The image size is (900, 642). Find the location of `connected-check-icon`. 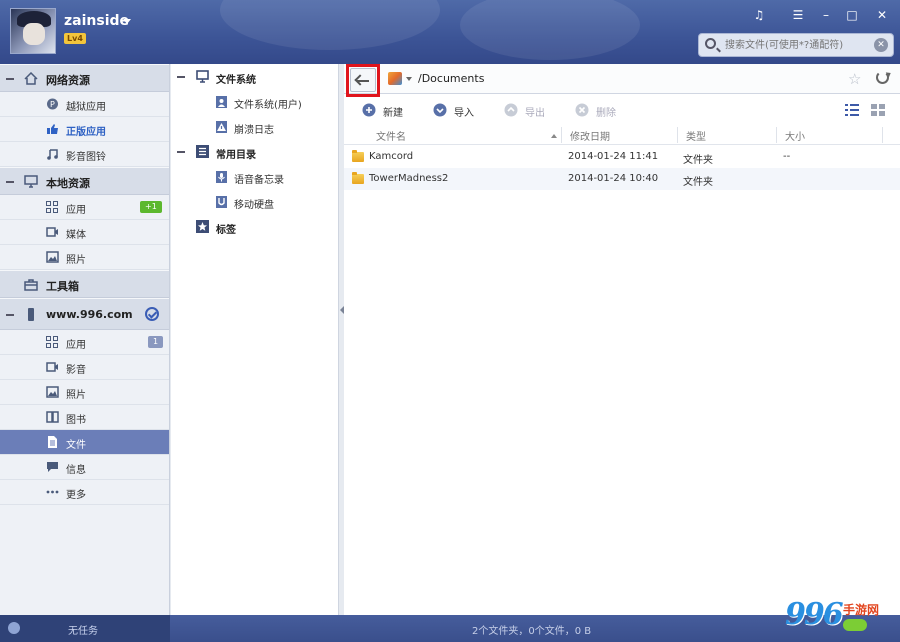

connected-check-icon is located at coordinates (152, 314).